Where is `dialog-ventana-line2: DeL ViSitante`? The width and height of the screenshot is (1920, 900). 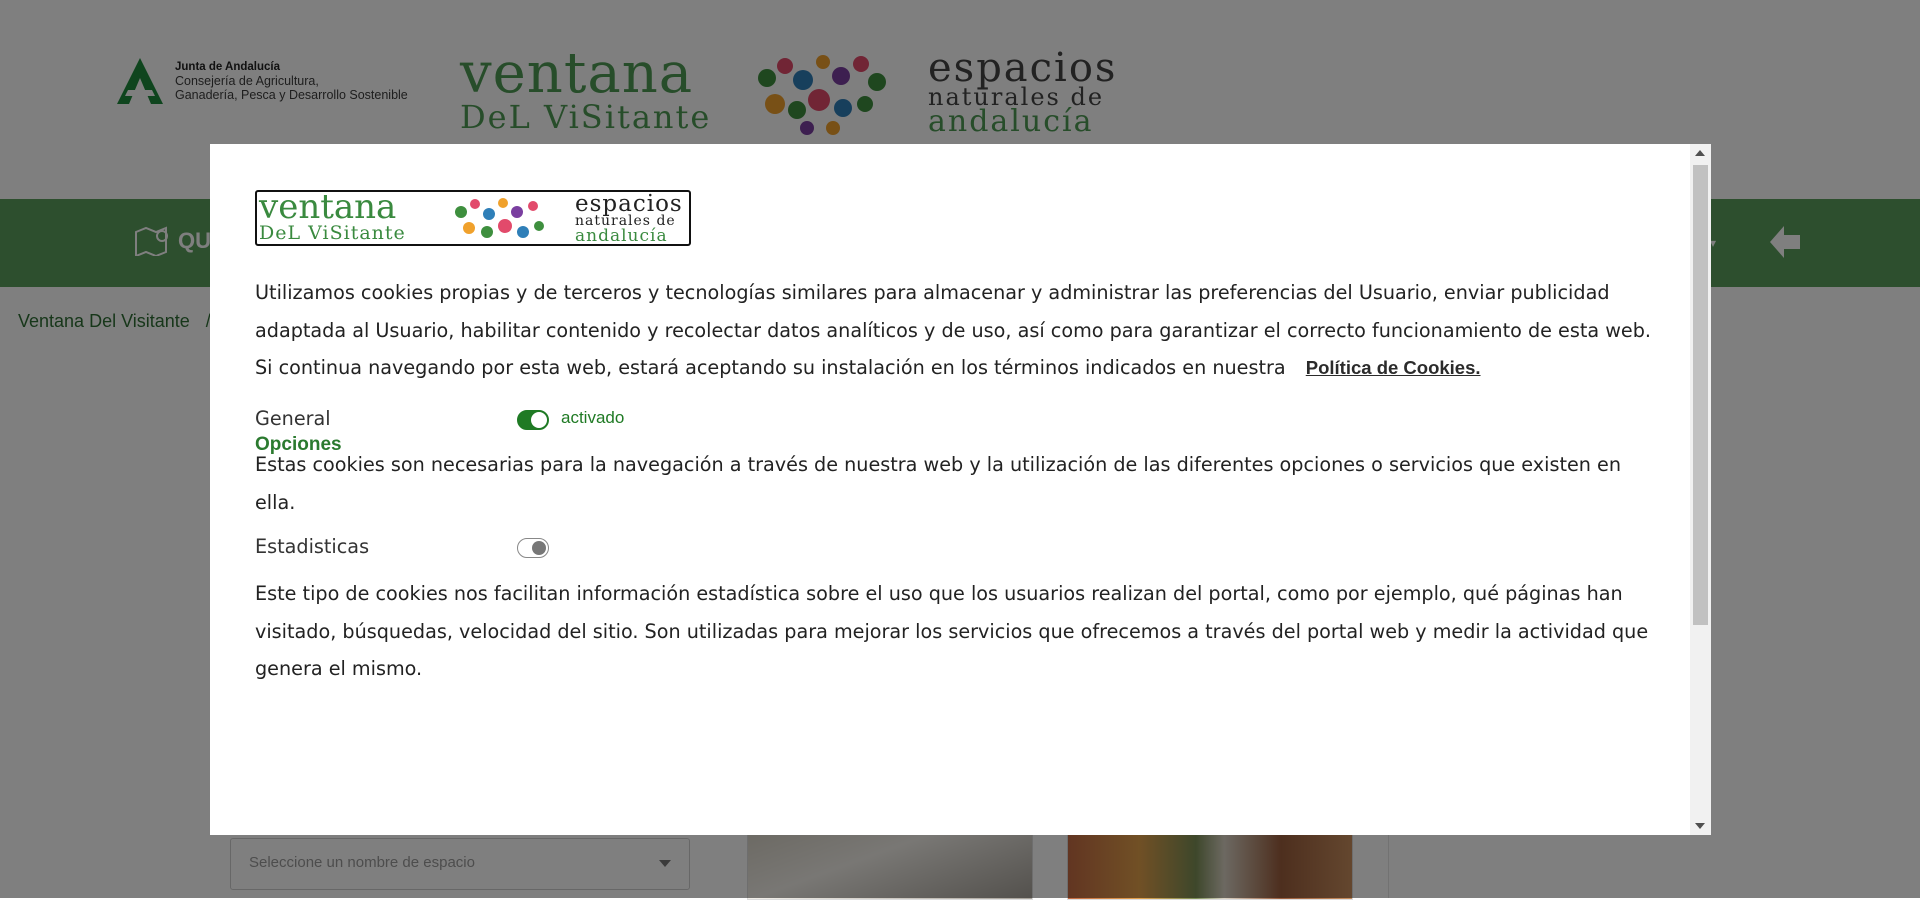
dialog-ventana-line2: DeL ViSitante is located at coordinates (332, 233).